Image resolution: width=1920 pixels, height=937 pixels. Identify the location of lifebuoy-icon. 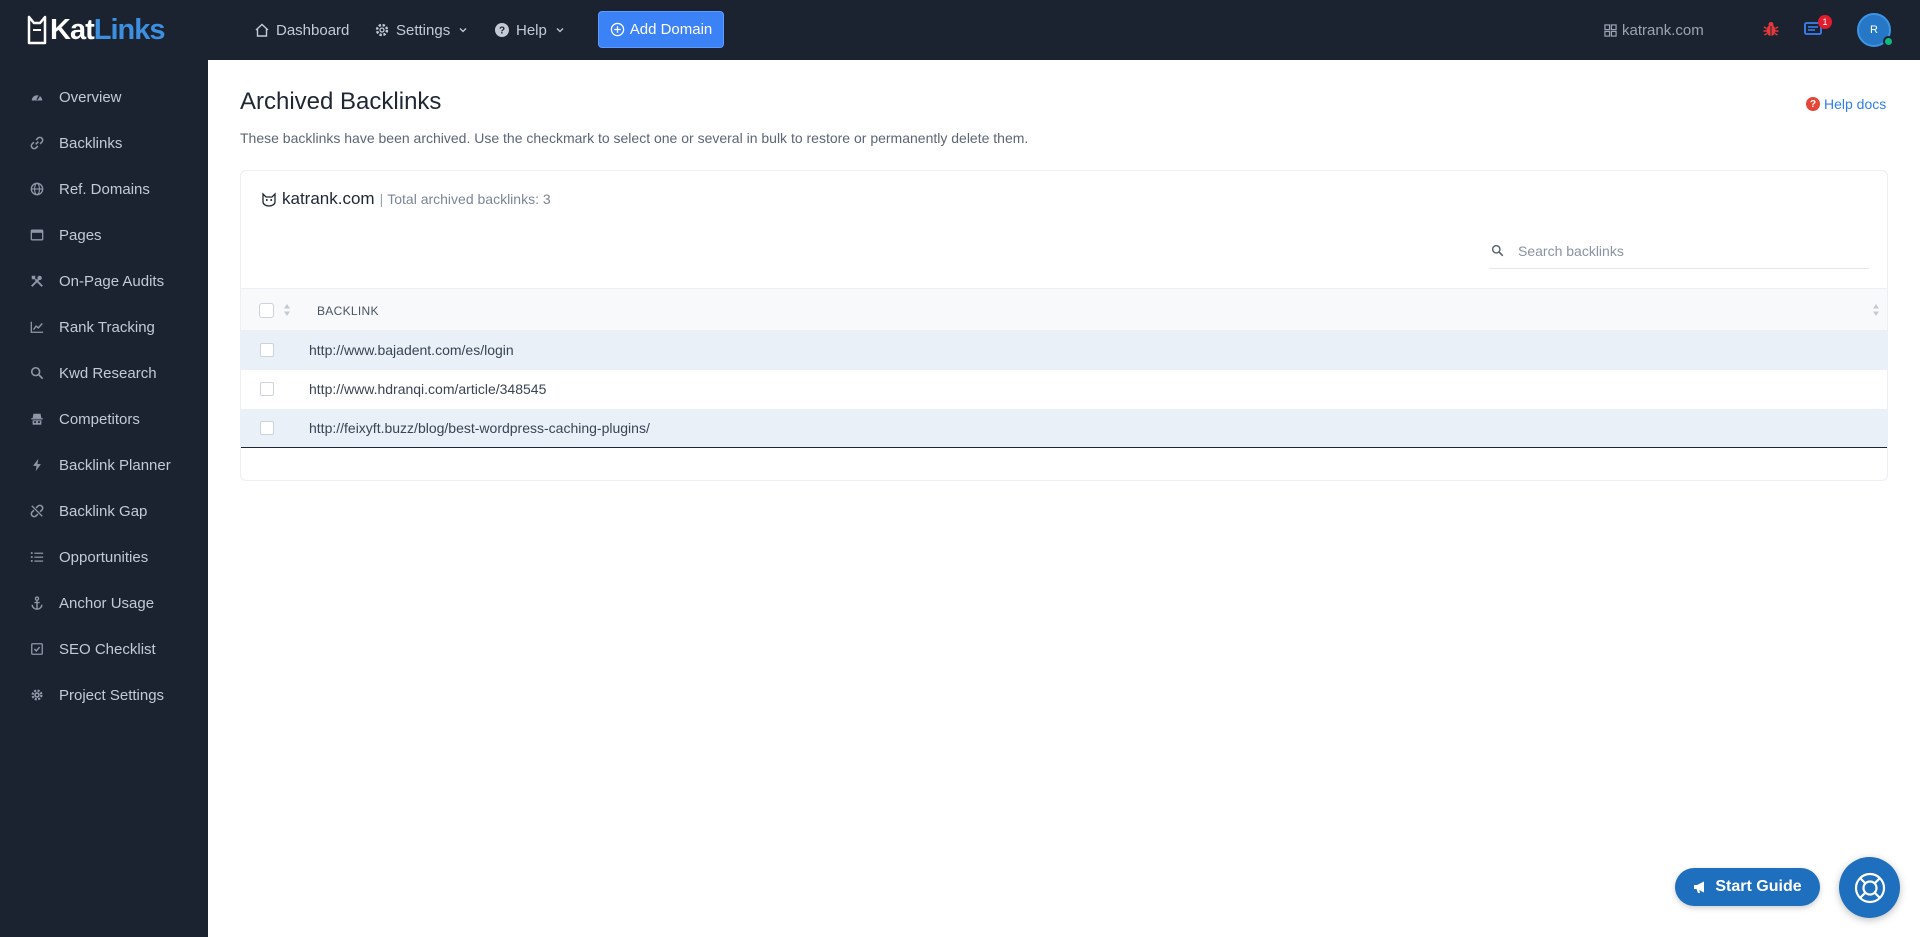
(1869, 887).